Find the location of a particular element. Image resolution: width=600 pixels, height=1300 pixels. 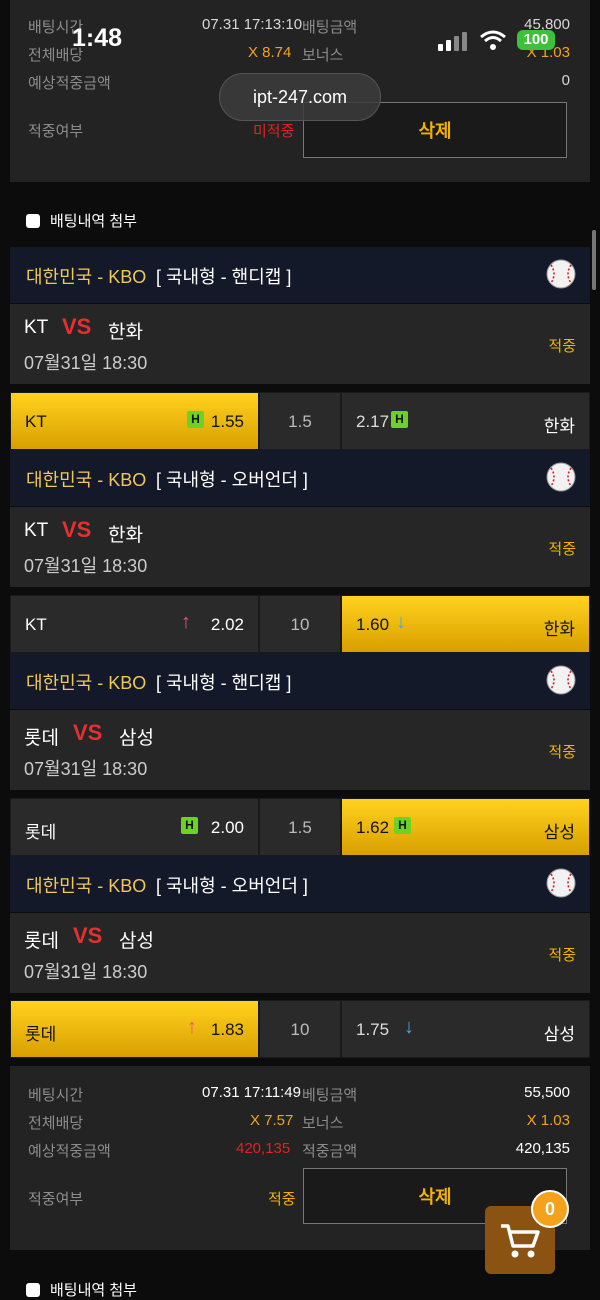

bet-time-label: 베팅시간 is located at coordinates (56, 1095).